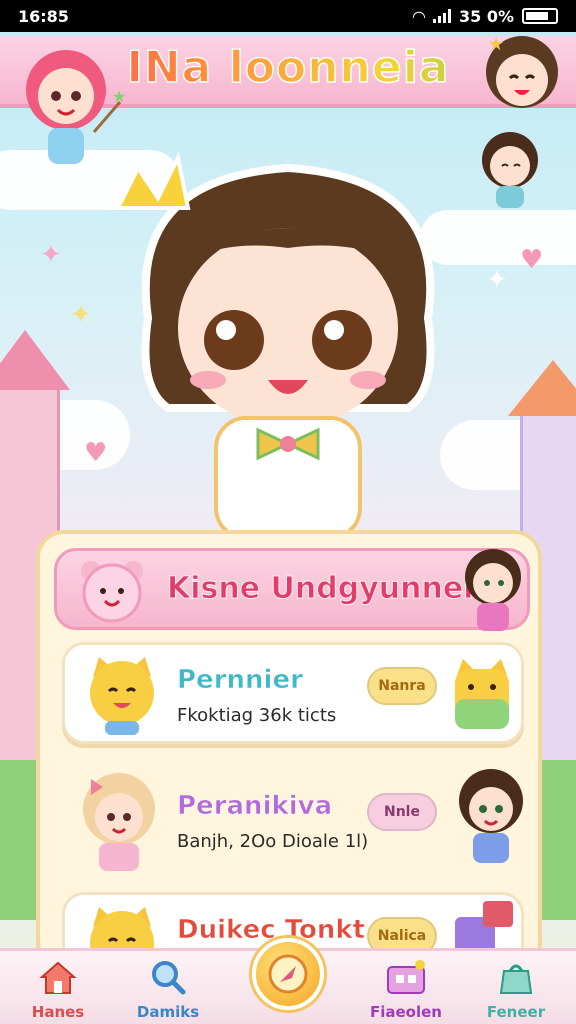  What do you see at coordinates (510, 169) in the screenshot?
I see `cat-girl-avatar` at bounding box center [510, 169].